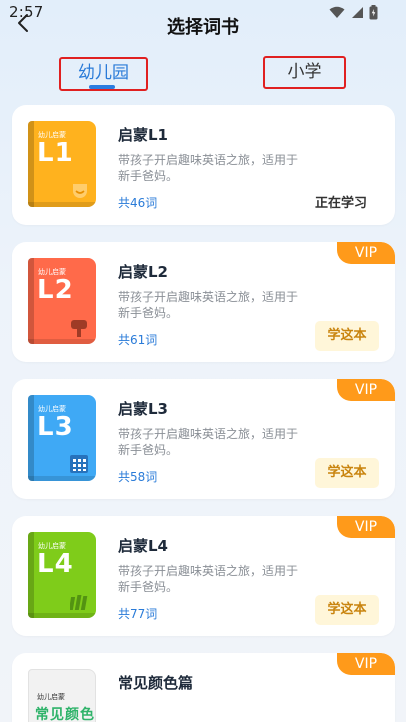 This screenshot has height=722, width=406. What do you see at coordinates (143, 135) in the screenshot?
I see `card-title: 启蒙L1` at bounding box center [143, 135].